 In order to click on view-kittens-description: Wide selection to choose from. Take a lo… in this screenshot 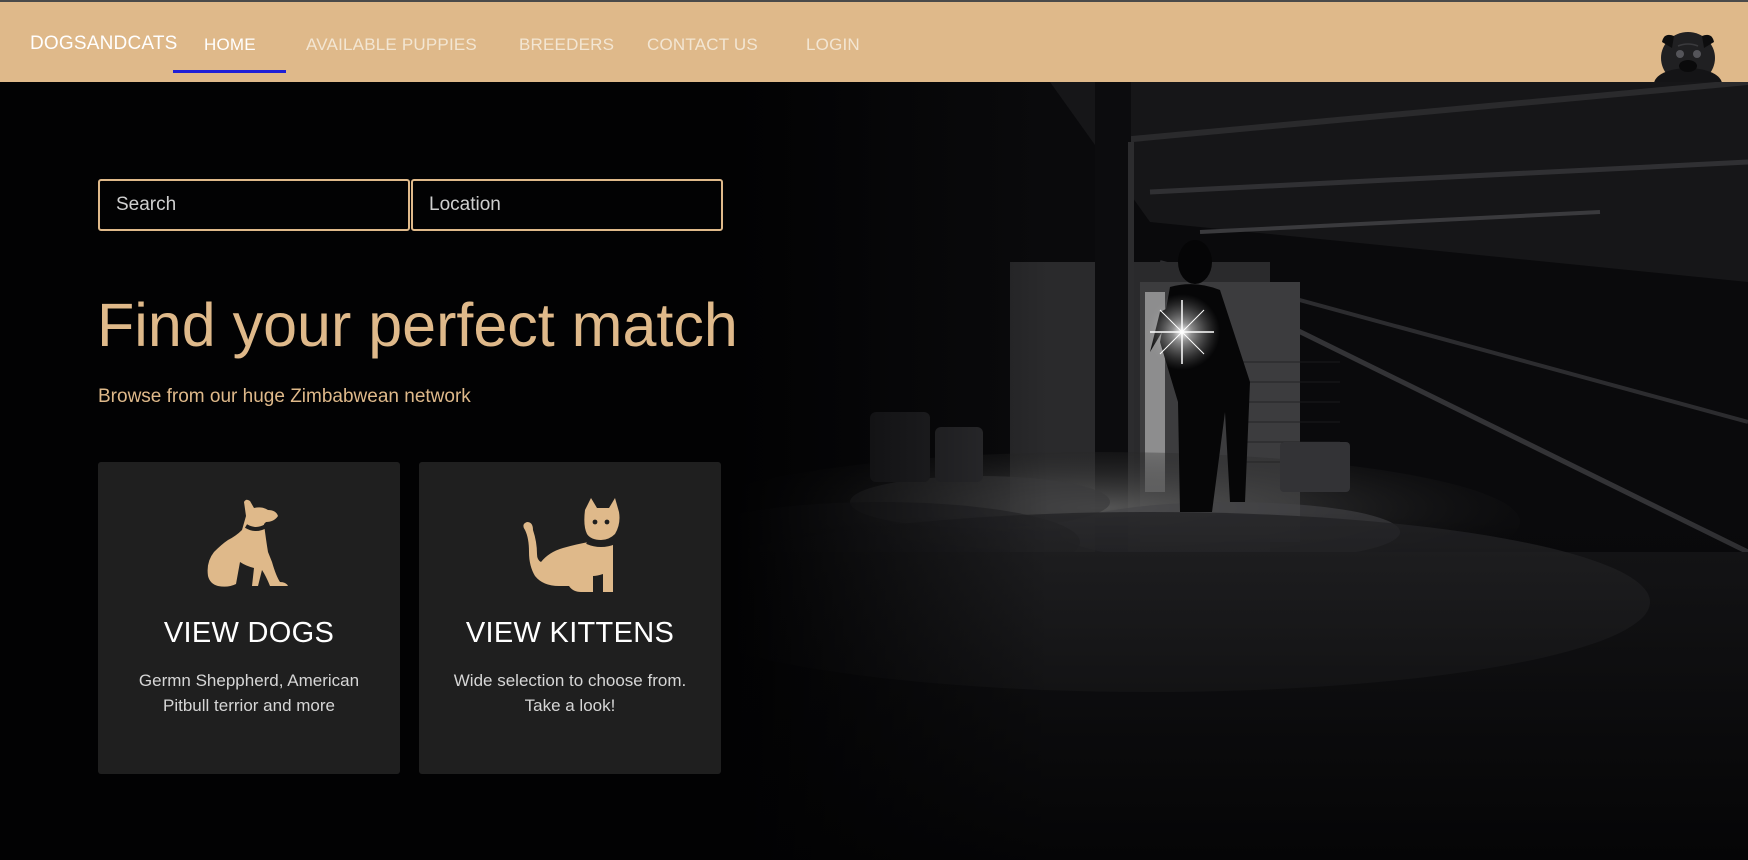, I will do `click(570, 693)`.